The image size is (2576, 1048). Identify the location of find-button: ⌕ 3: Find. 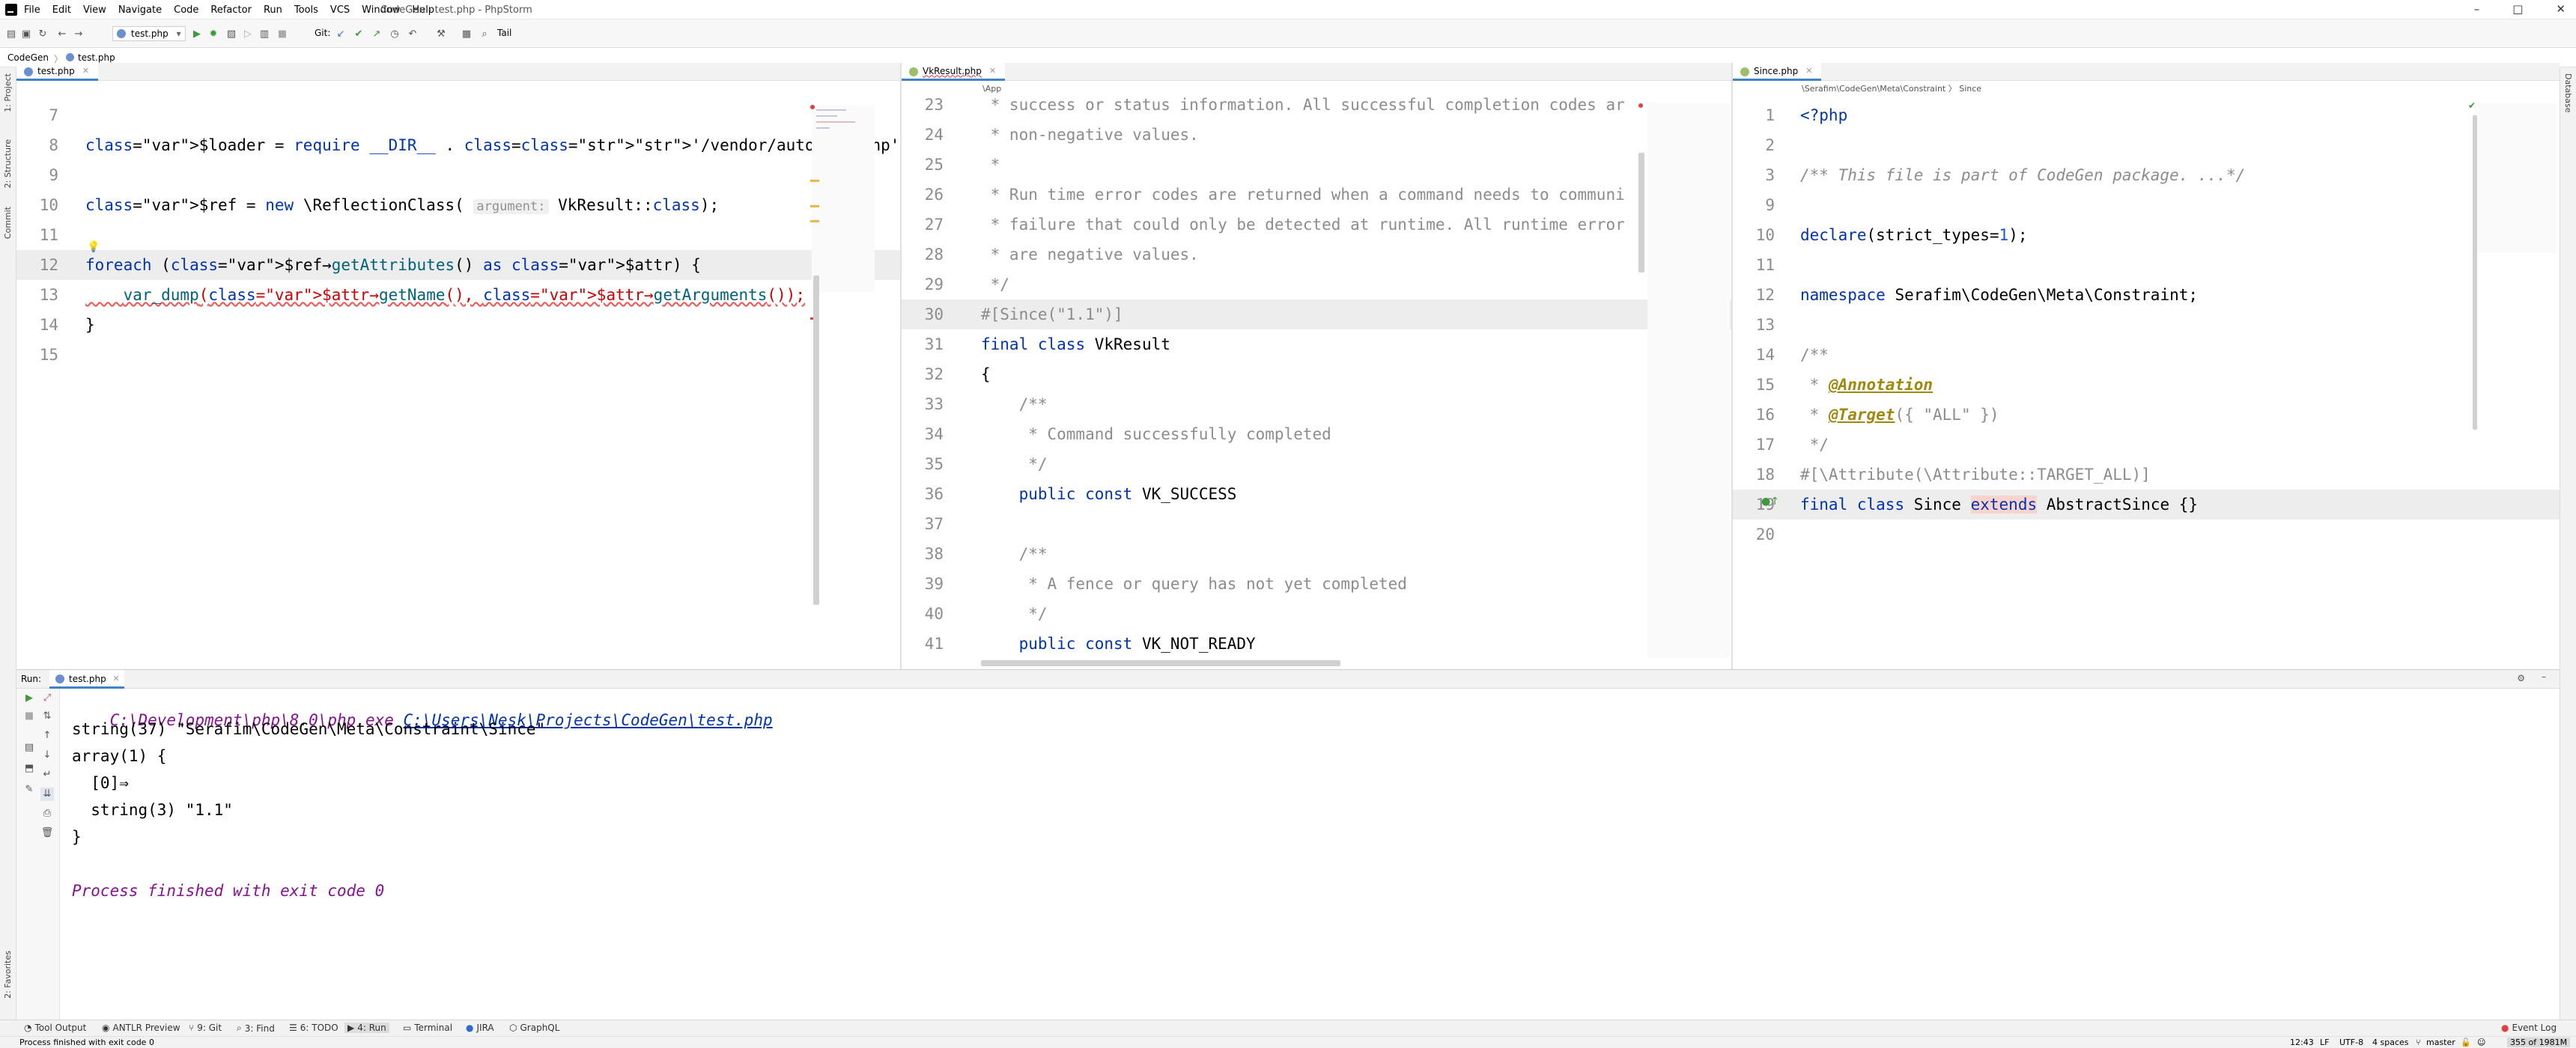
(256, 1028).